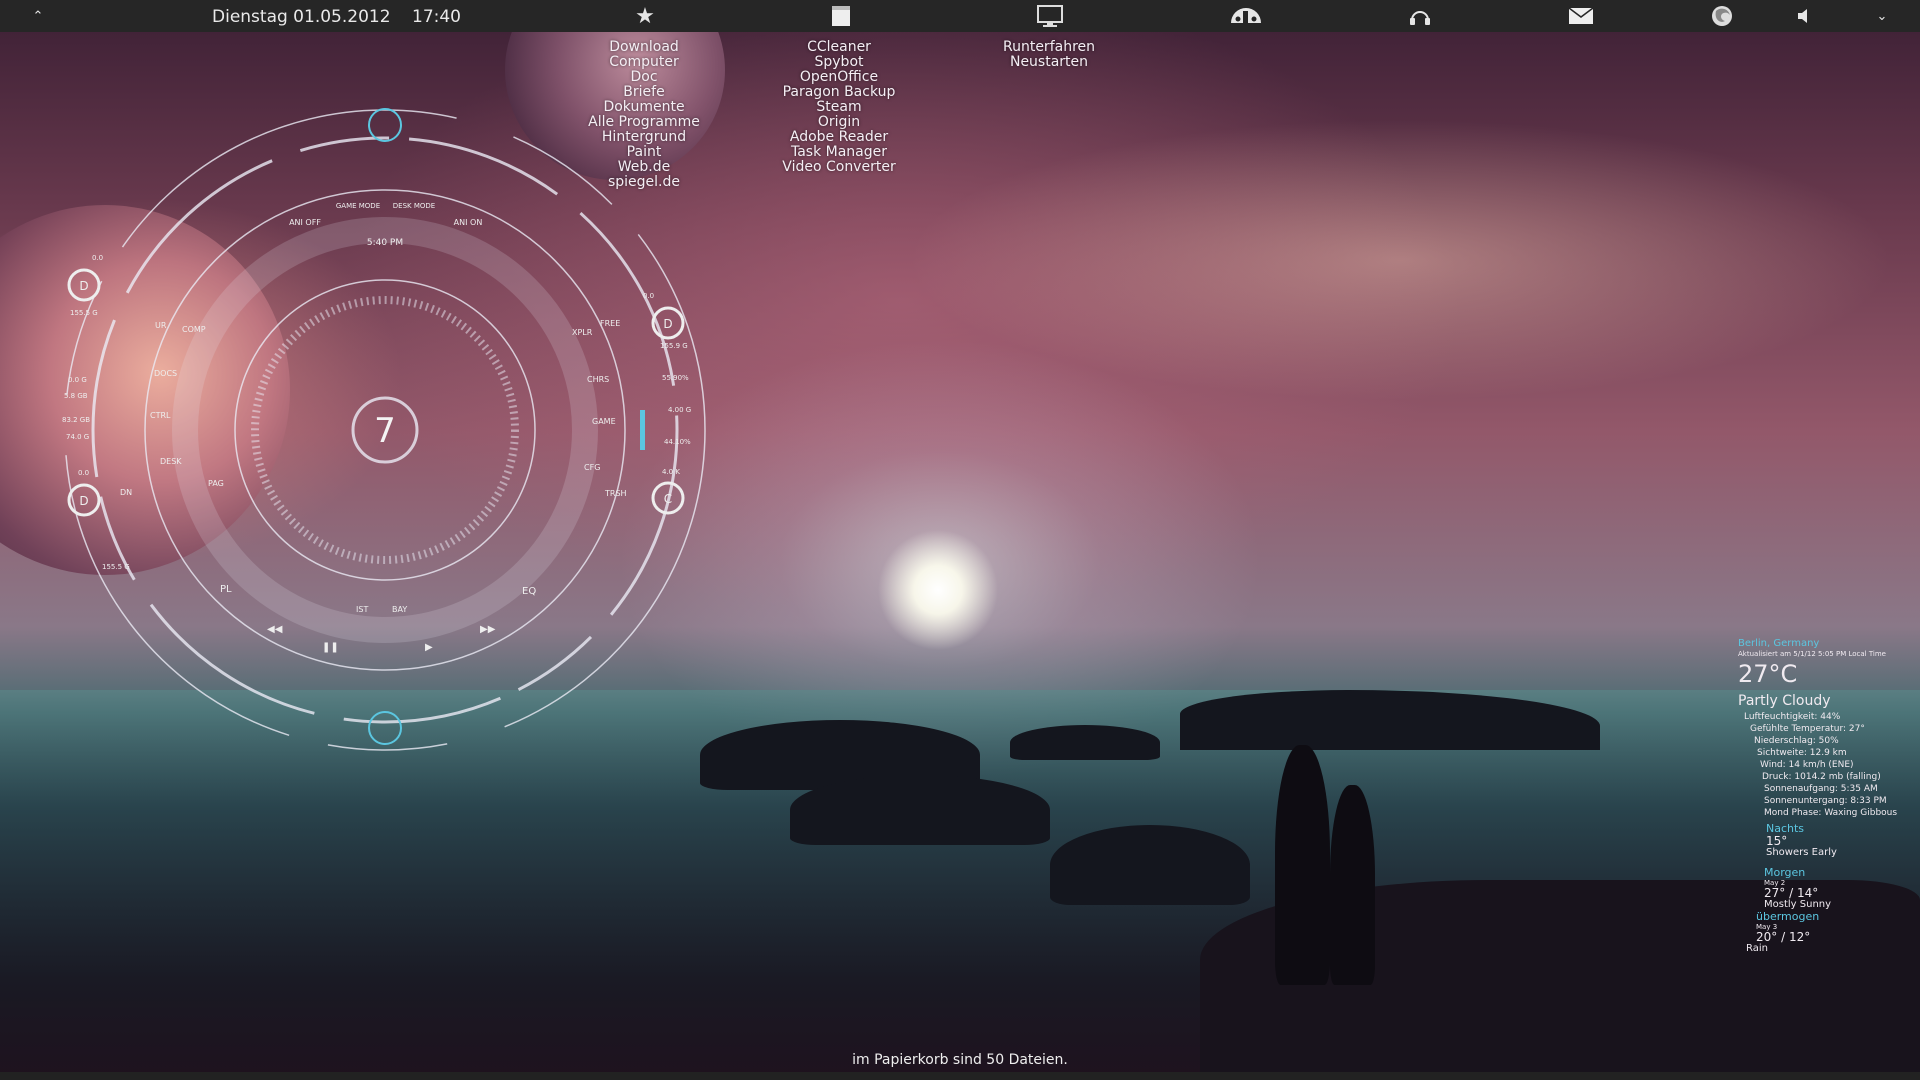 The width and height of the screenshot is (1920, 1080). I want to click on launcher-column-3: Runterfahren Neustarten, so click(1049, 55).